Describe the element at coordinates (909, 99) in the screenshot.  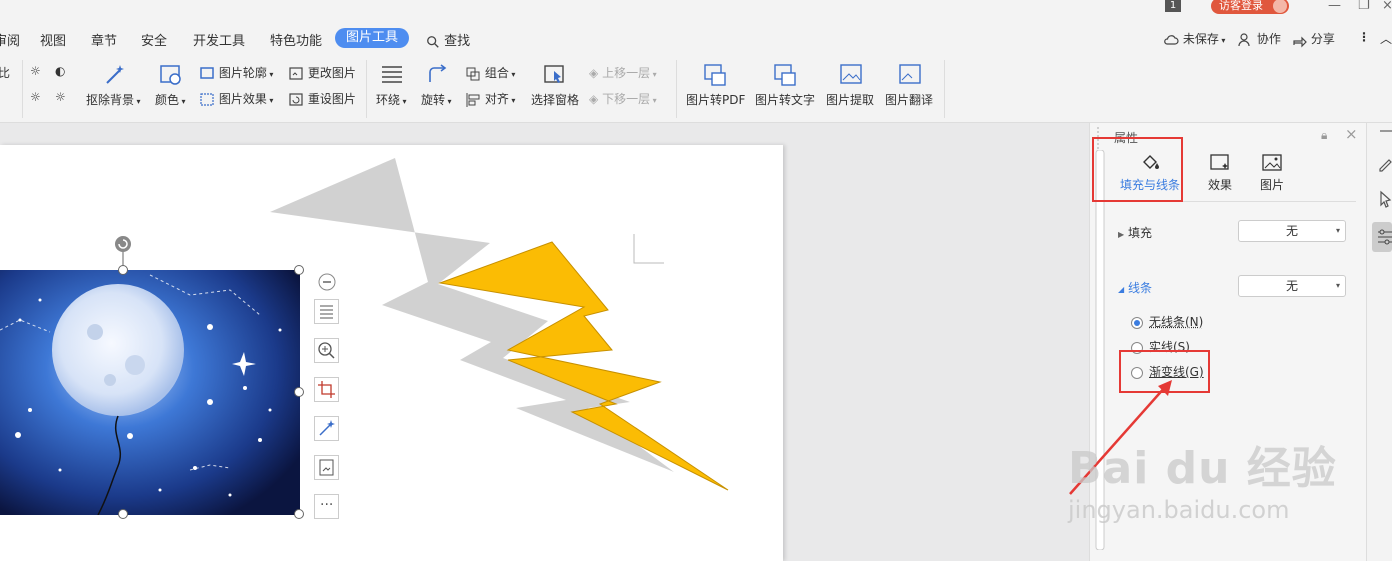
I see `translate-button: 图片翻译` at that location.